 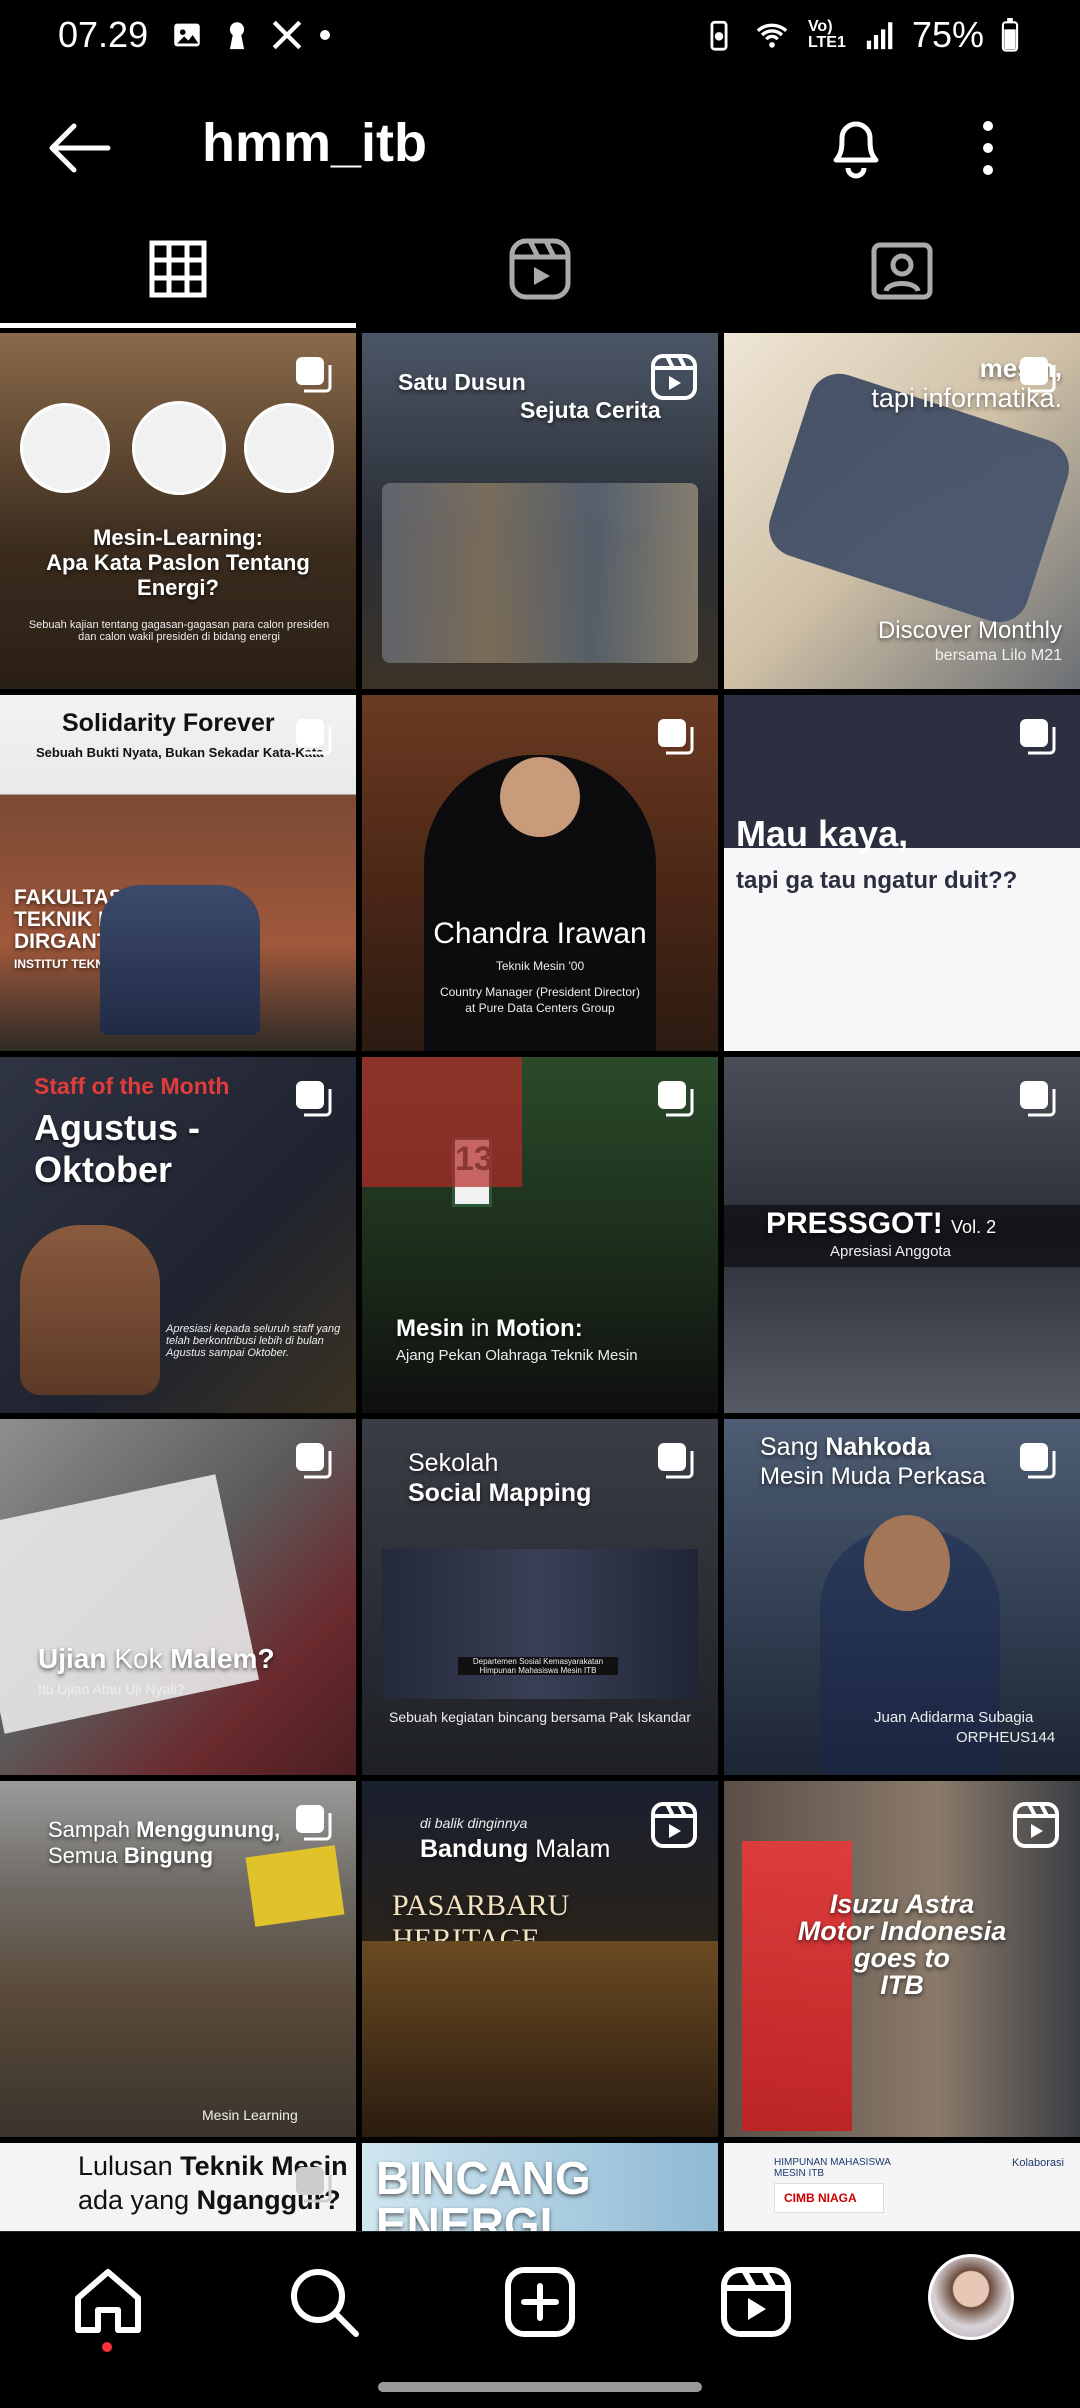 What do you see at coordinates (132, 1086) in the screenshot?
I see `post-title-line: Staff of the Month` at bounding box center [132, 1086].